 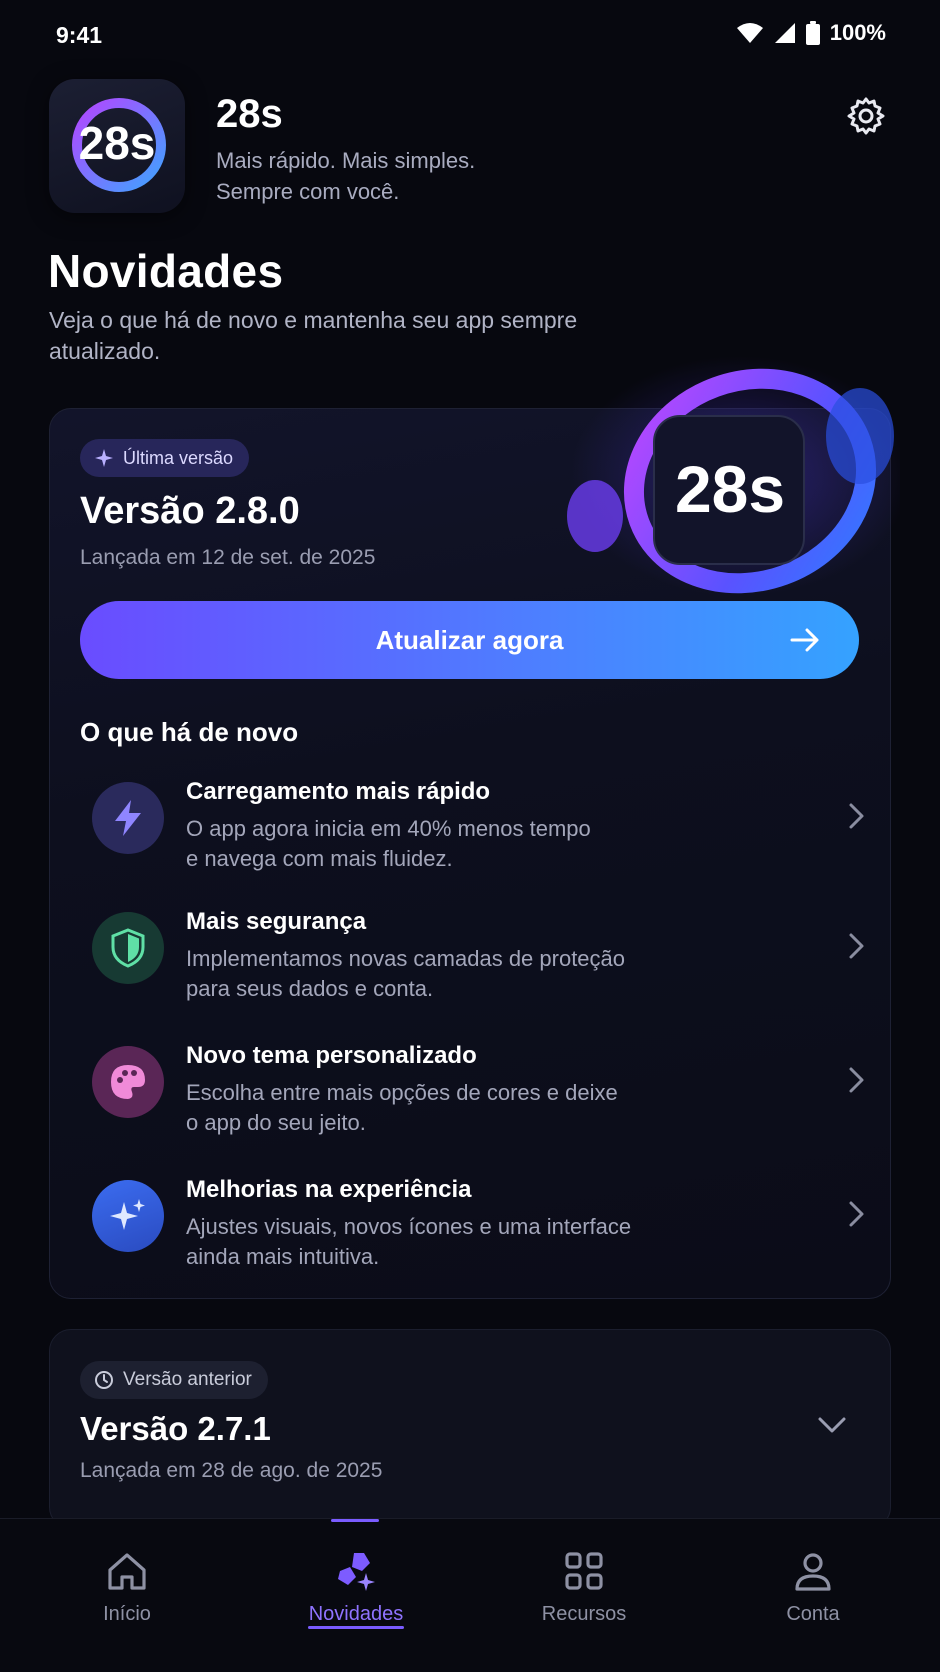 What do you see at coordinates (331, 1055) in the screenshot?
I see `feature-title: Novo tema personalizado` at bounding box center [331, 1055].